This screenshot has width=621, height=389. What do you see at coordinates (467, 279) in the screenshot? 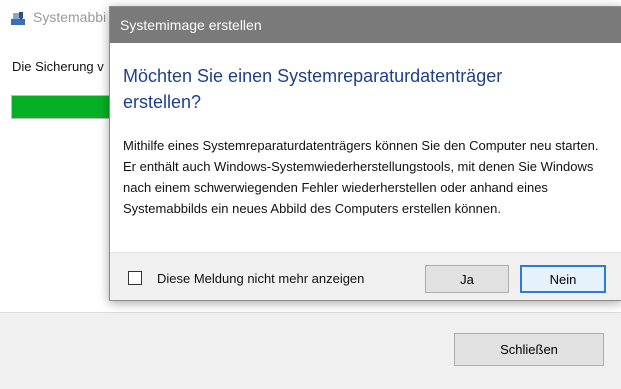
I see `yes-button: Ja` at bounding box center [467, 279].